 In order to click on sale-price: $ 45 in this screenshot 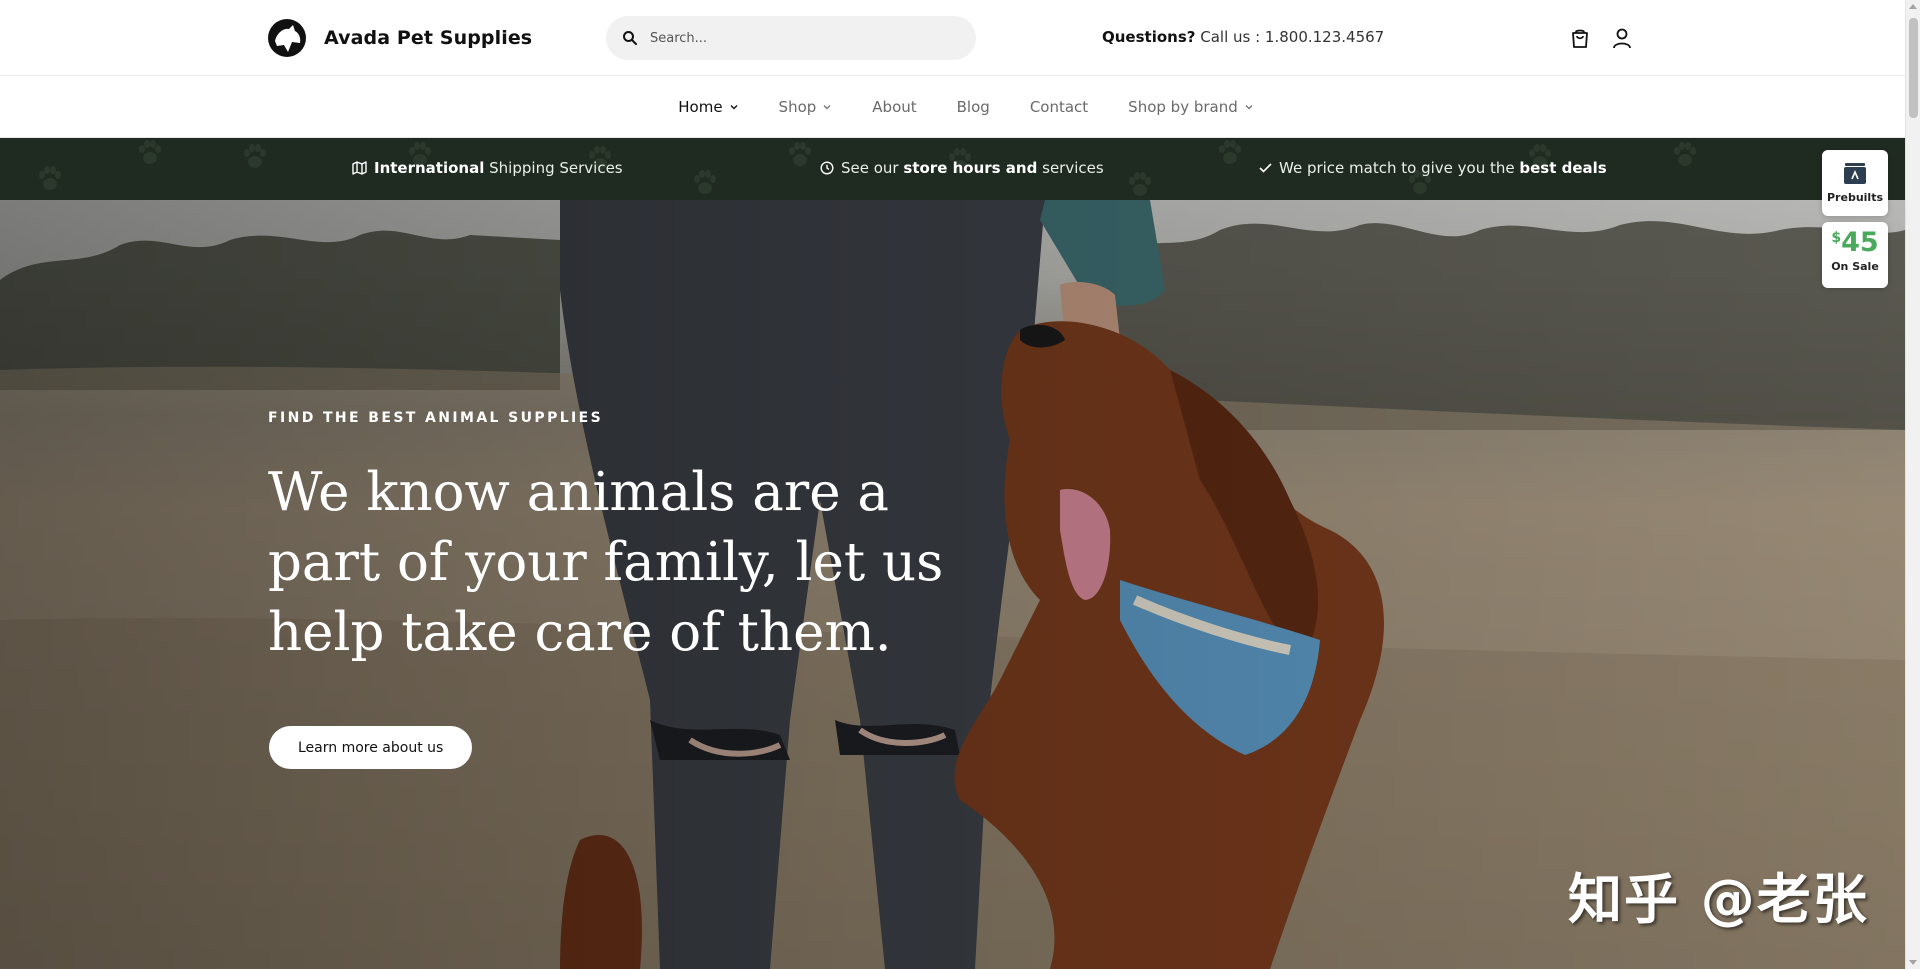, I will do `click(1854, 243)`.